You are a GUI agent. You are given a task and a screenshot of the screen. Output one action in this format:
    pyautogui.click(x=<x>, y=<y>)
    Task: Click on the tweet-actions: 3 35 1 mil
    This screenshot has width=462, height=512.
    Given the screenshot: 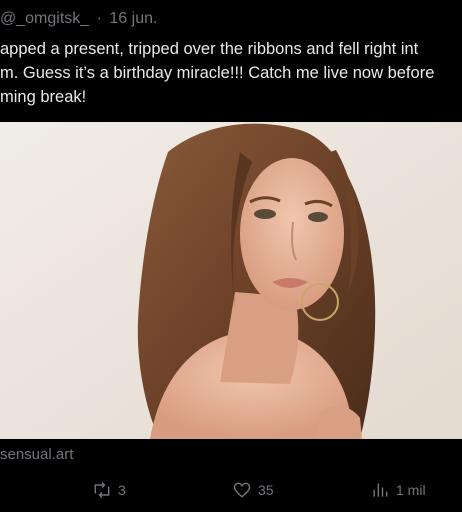 What is the action you would take?
    pyautogui.click(x=231, y=490)
    